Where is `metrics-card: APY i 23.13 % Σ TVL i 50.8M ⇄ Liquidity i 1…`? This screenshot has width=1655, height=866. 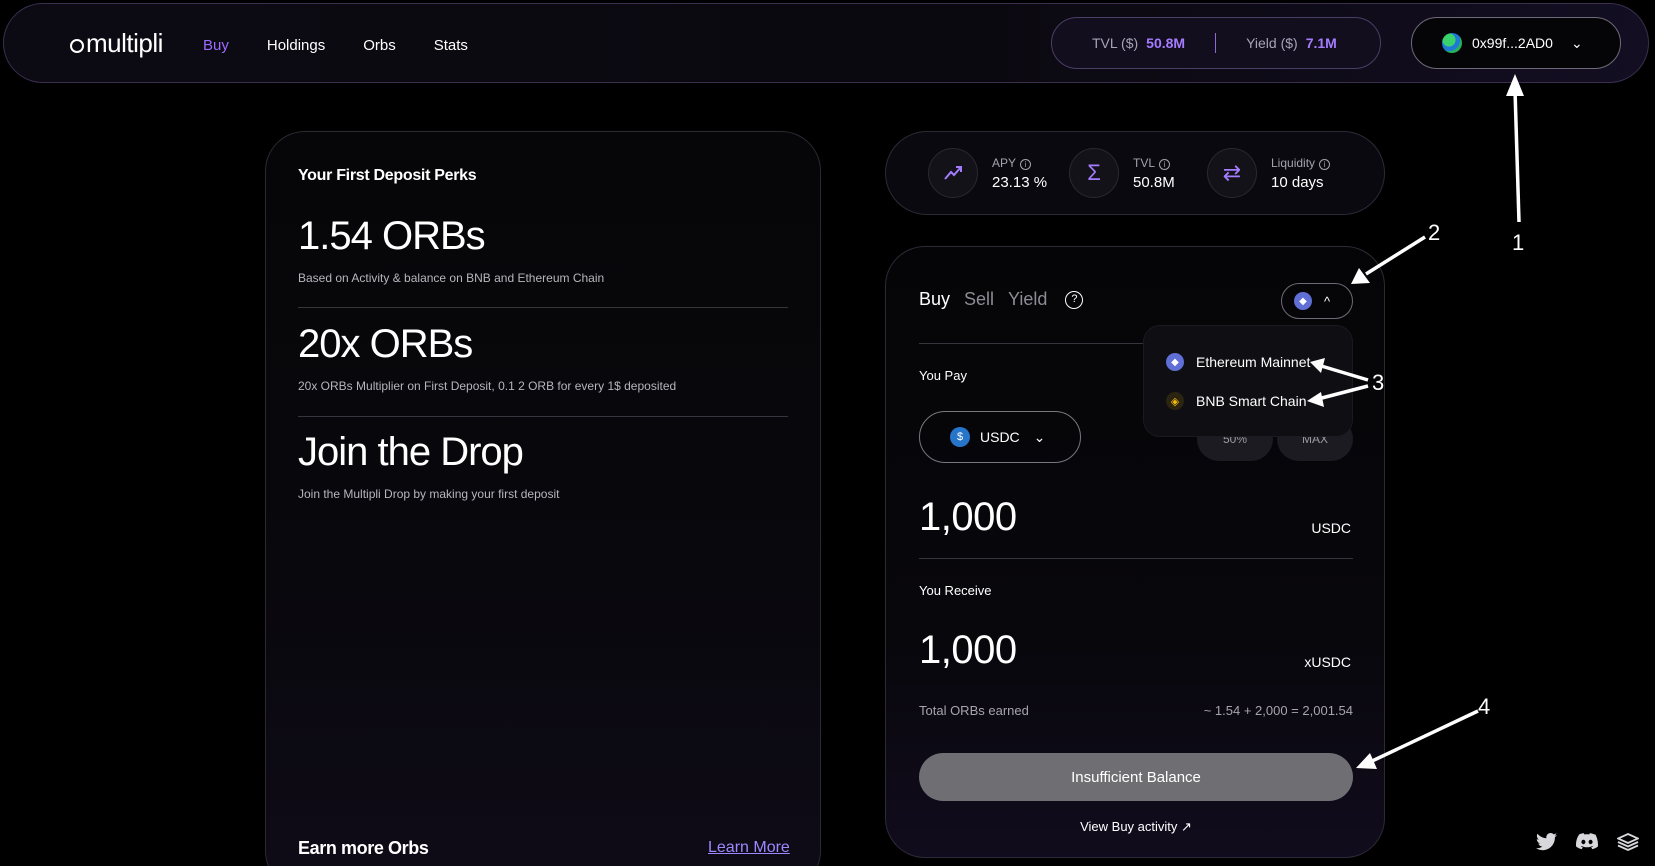
metrics-card: APY i 23.13 % Σ TVL i 50.8M ⇄ Liquidity i 1… is located at coordinates (1135, 173).